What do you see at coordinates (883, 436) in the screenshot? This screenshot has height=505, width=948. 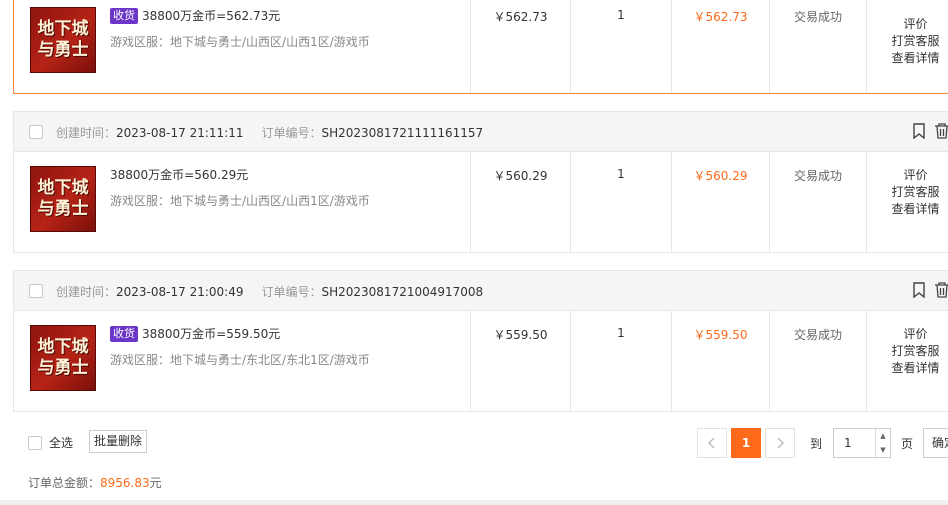 I see `caret-up-icon: ▲` at bounding box center [883, 436].